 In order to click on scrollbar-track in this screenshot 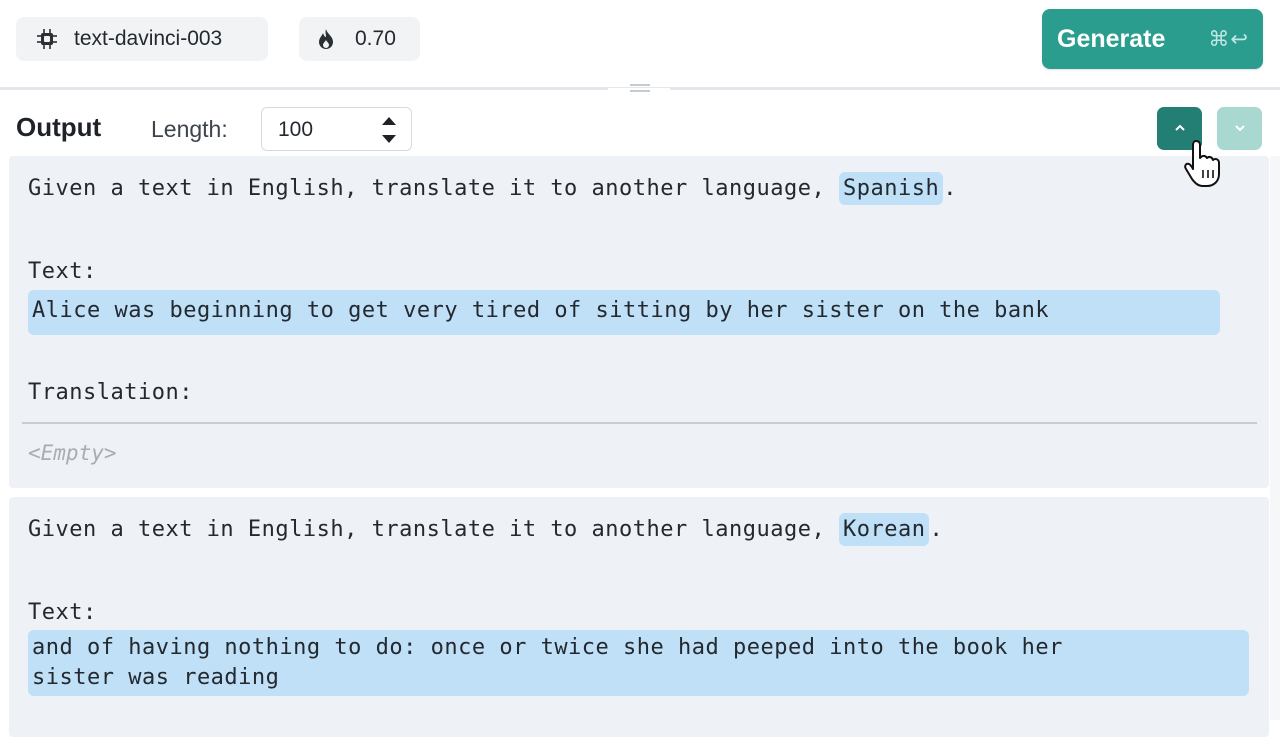, I will do `click(1275, 438)`.